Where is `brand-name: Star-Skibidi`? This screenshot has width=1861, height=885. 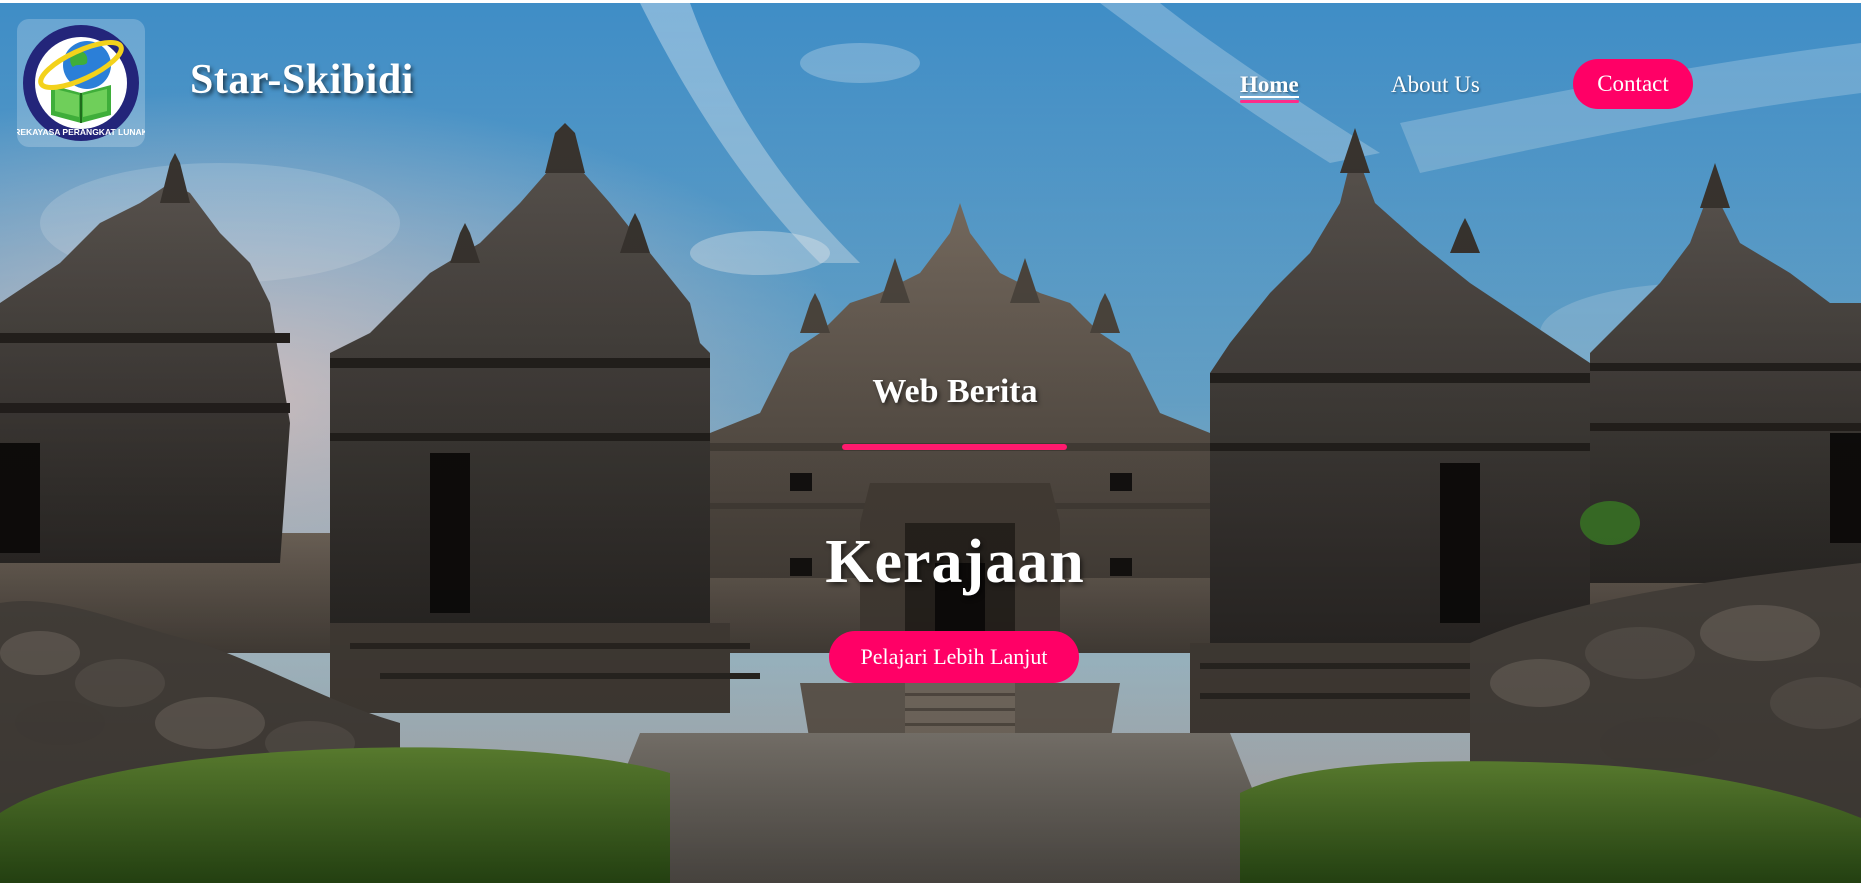 brand-name: Star-Skibidi is located at coordinates (302, 80).